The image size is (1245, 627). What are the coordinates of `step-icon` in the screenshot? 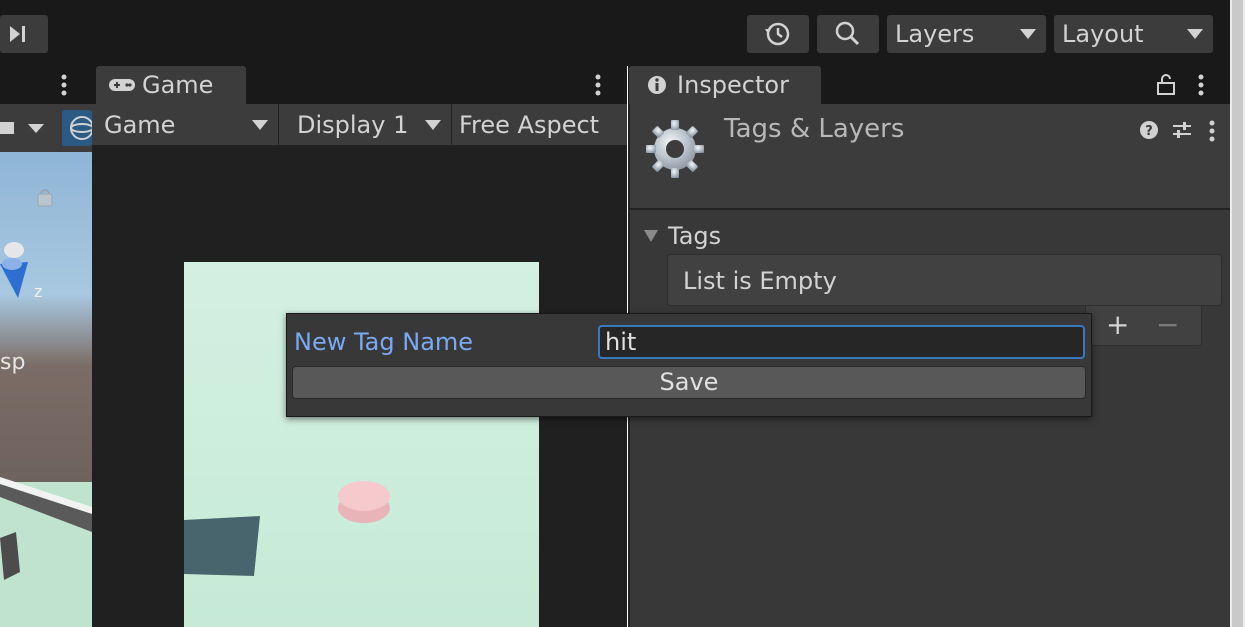 It's located at (17, 34).